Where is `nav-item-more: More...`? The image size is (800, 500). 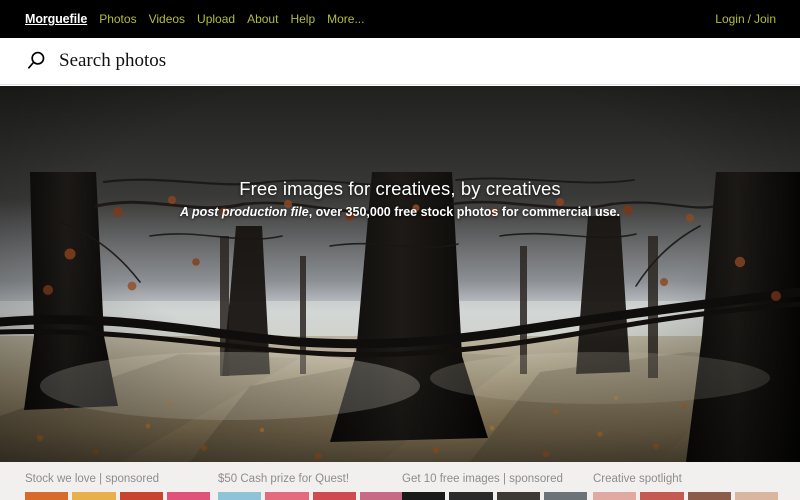 nav-item-more: More... is located at coordinates (345, 19).